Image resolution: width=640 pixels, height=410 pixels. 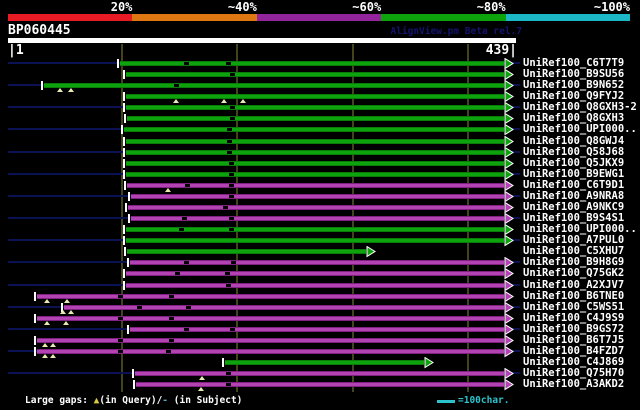 I want to click on identity-scale-label: ~80%, so click(x=491, y=7).